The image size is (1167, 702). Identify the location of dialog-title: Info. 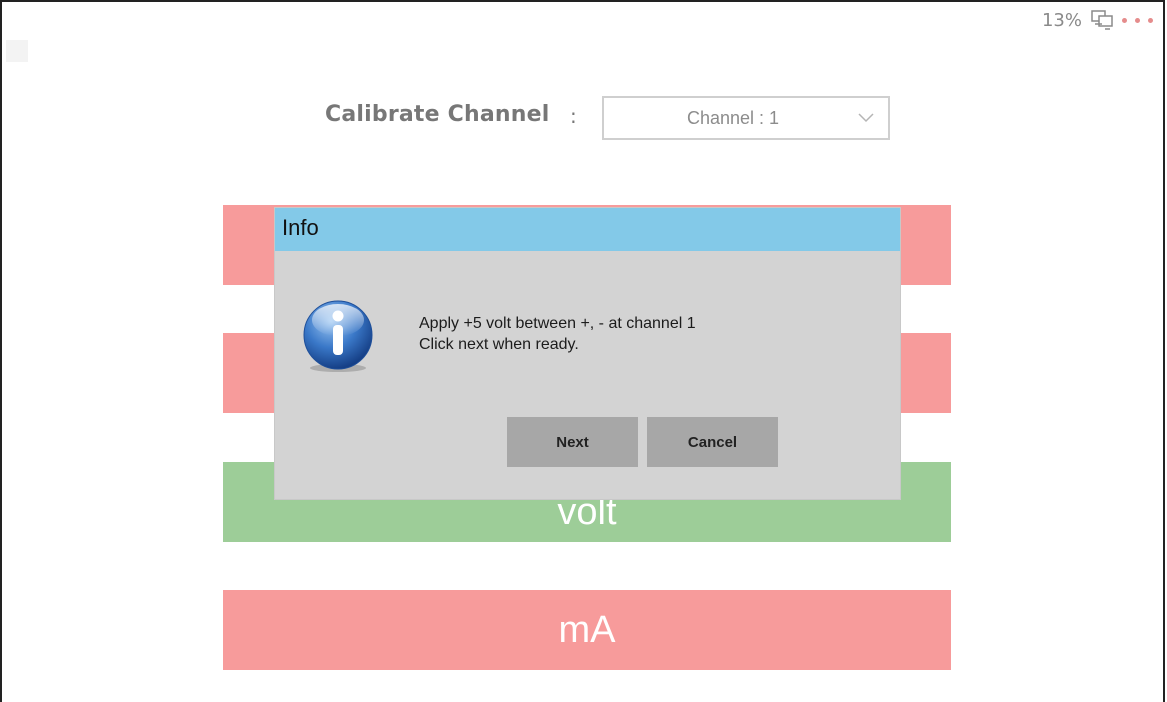
(587, 229).